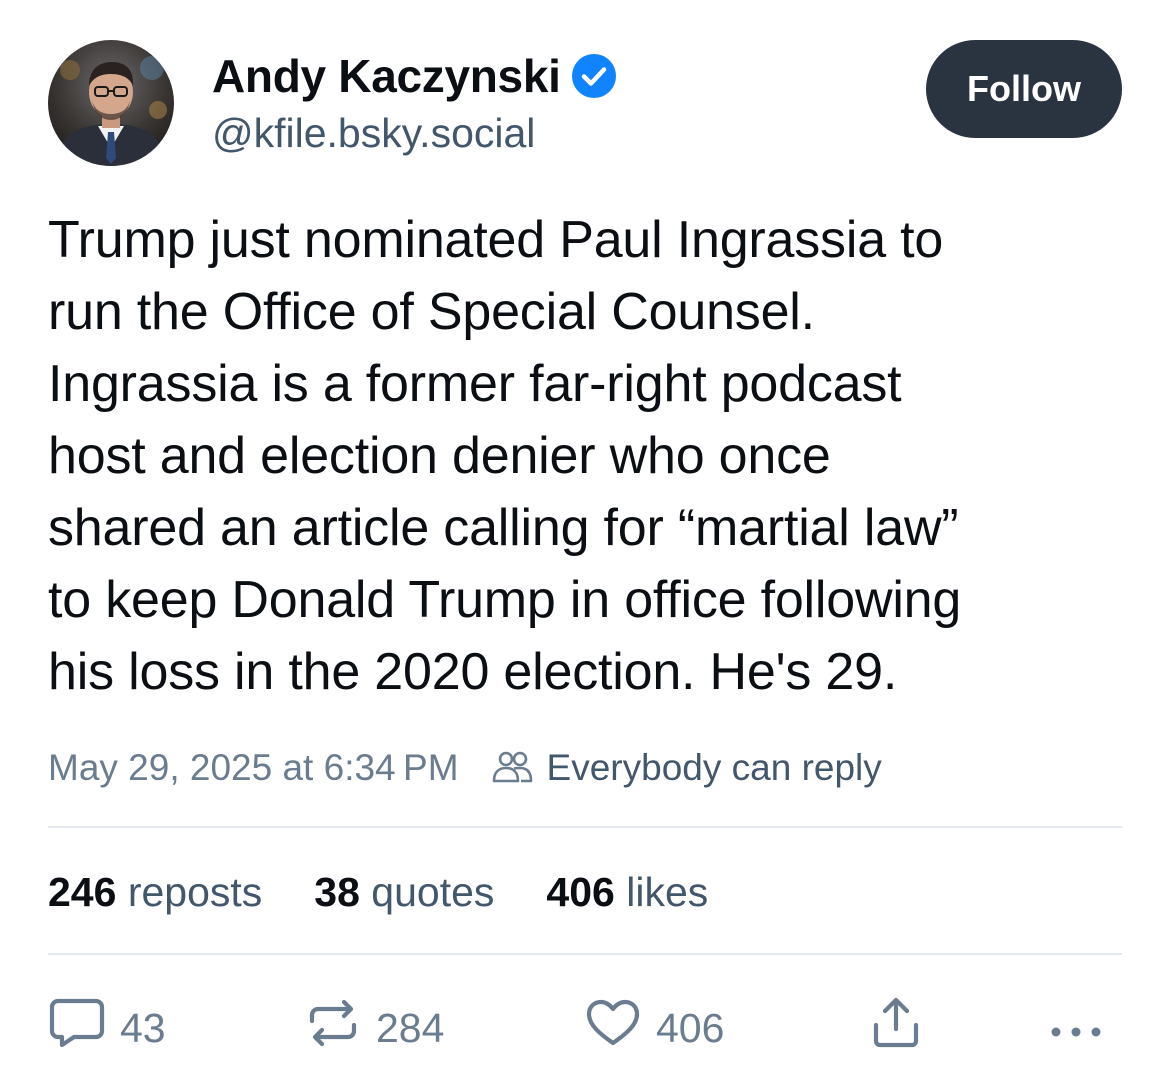 Image resolution: width=1170 pixels, height=1088 pixels. I want to click on reposts-label: reposts, so click(195, 891).